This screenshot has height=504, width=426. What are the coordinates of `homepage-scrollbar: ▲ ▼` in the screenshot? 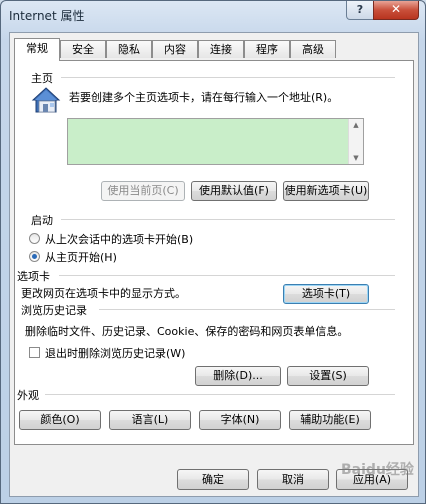 It's located at (355, 141).